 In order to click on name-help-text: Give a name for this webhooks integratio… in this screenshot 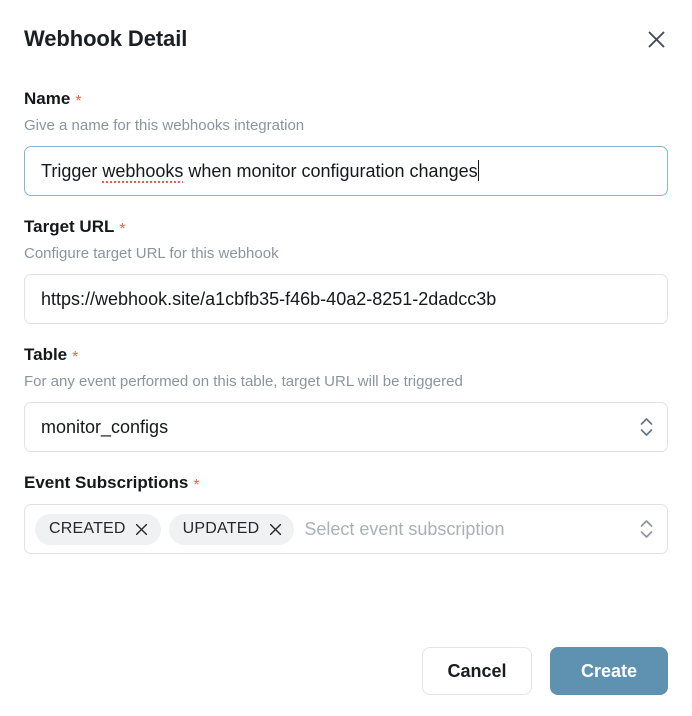, I will do `click(164, 125)`.